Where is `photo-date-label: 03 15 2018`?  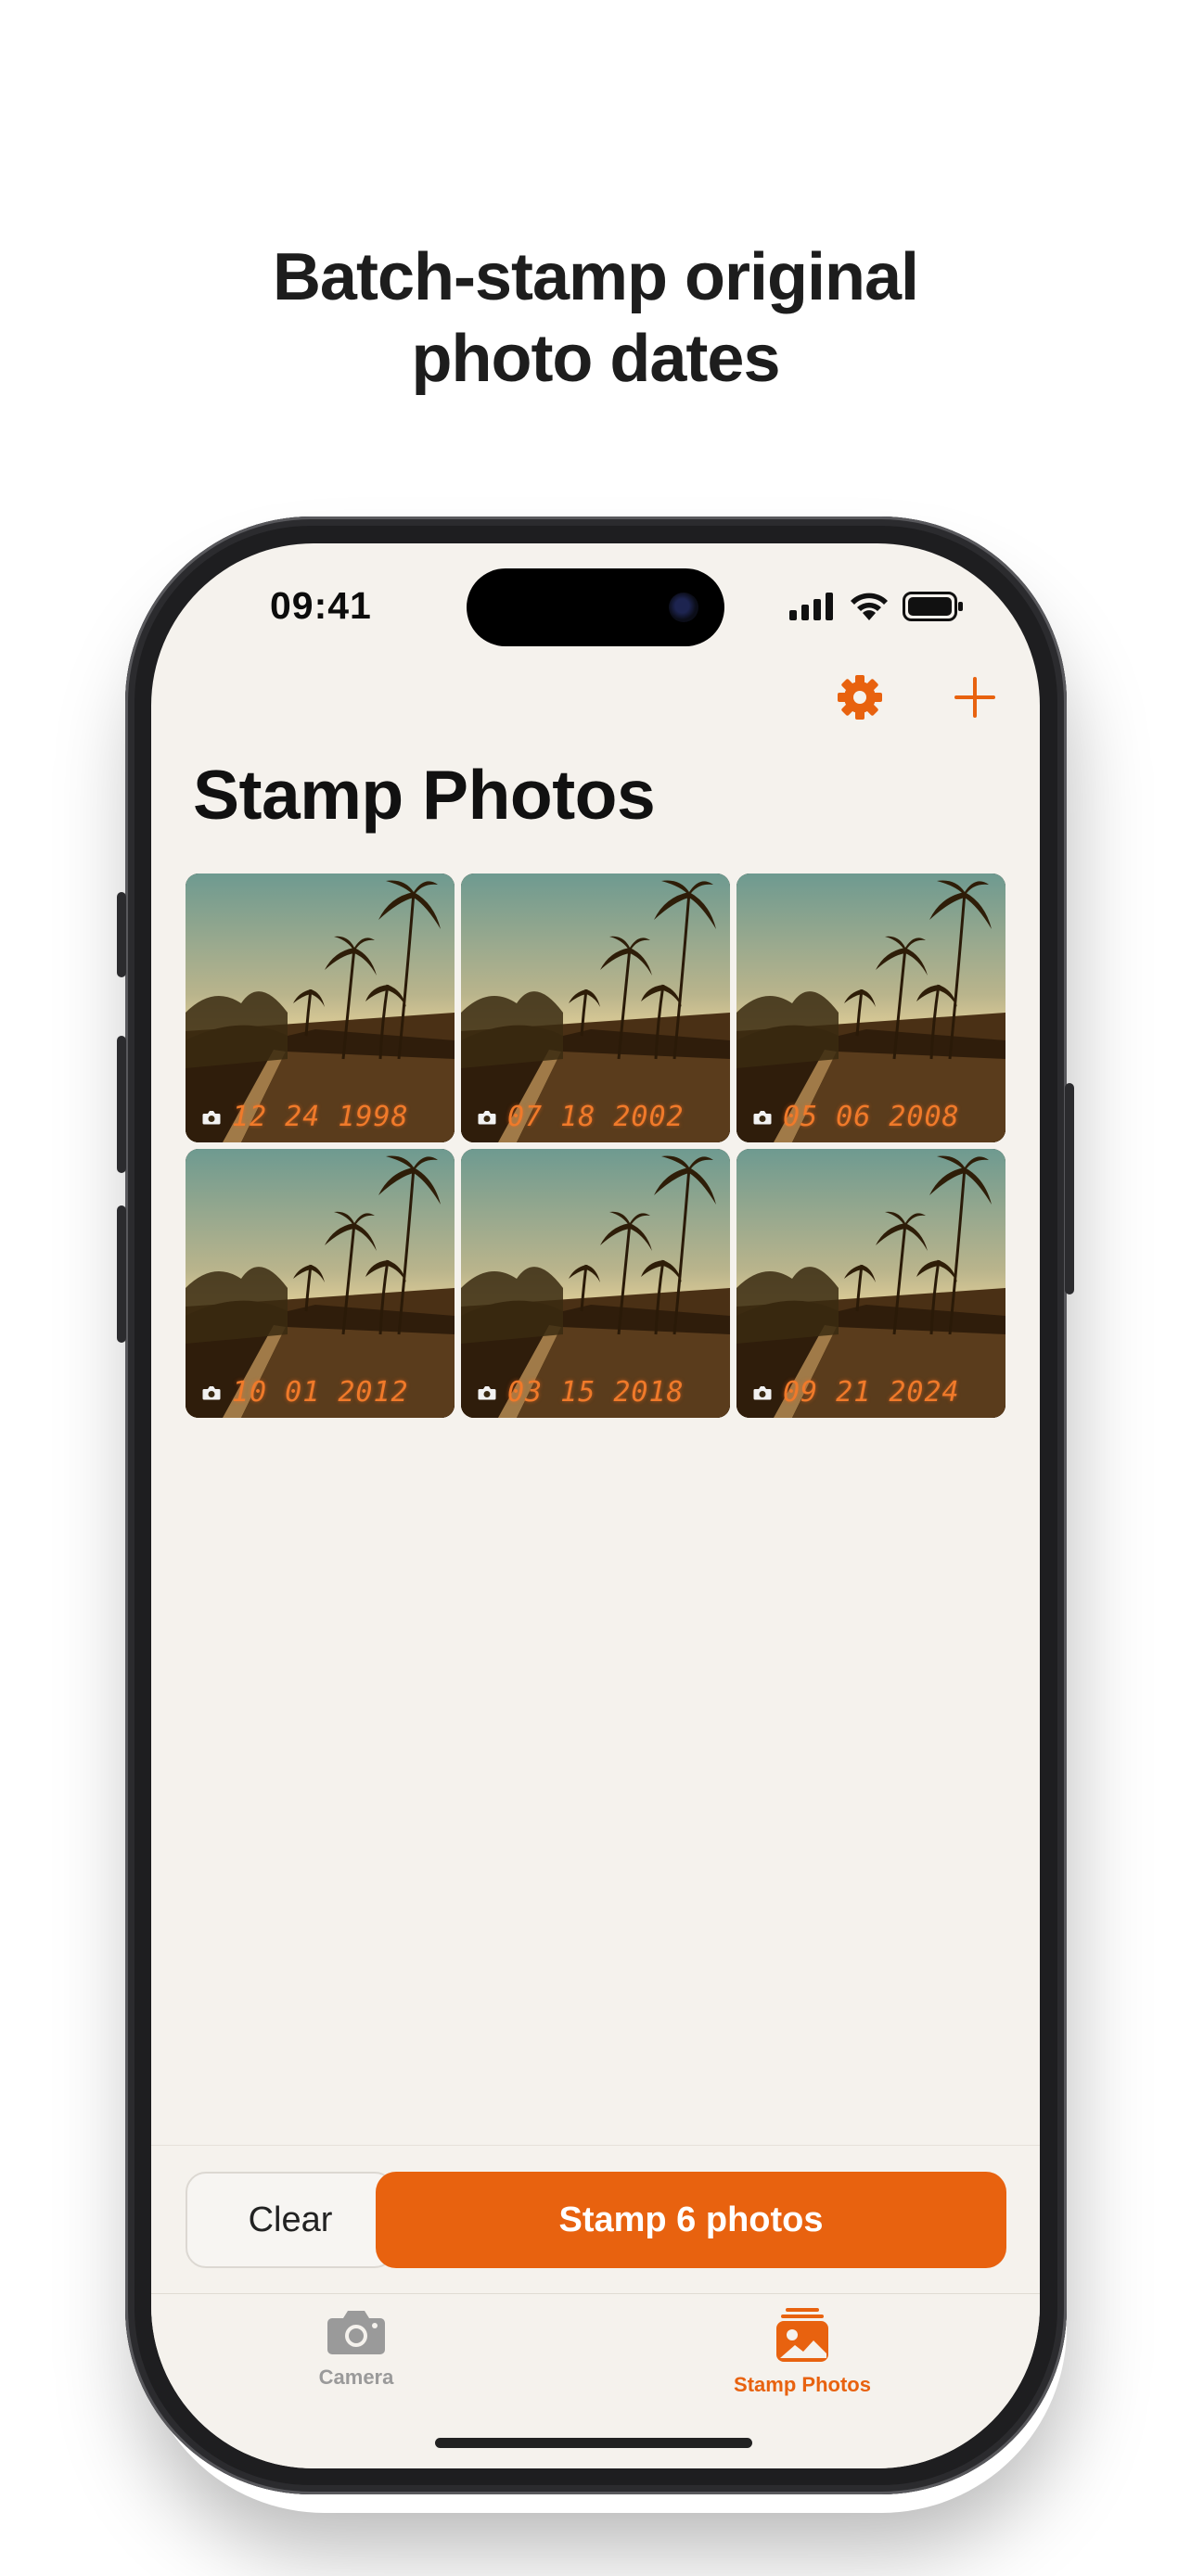
photo-date-label: 03 15 2018 is located at coordinates (596, 1392).